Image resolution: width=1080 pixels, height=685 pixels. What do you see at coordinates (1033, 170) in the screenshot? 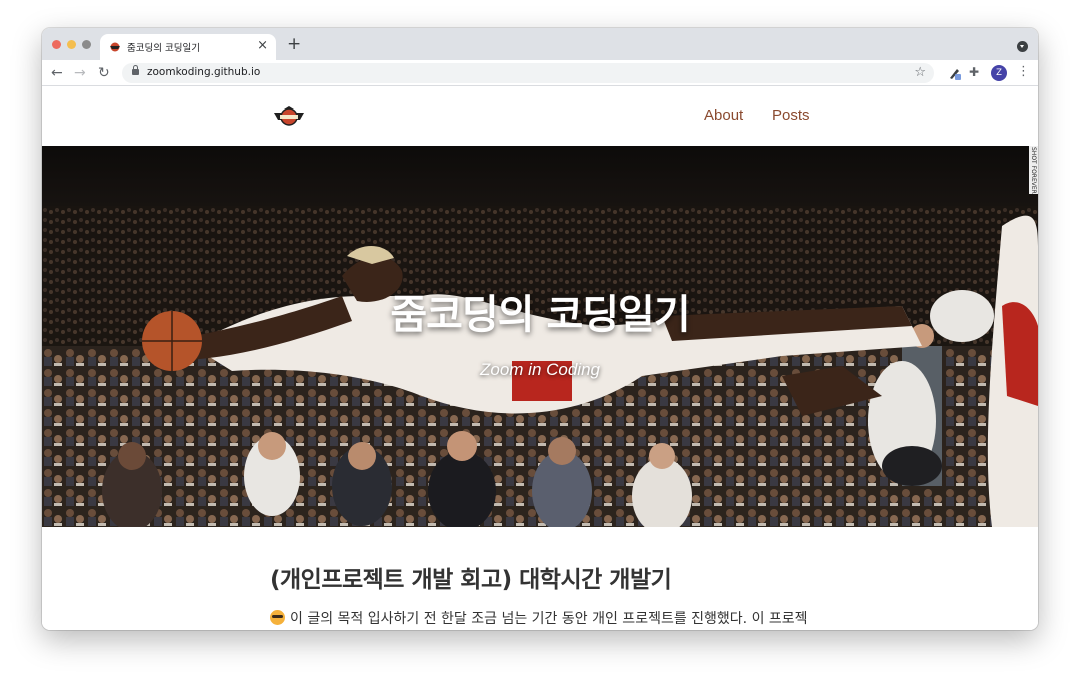
I see `photo-credit: SHOT FOREVER` at bounding box center [1033, 170].